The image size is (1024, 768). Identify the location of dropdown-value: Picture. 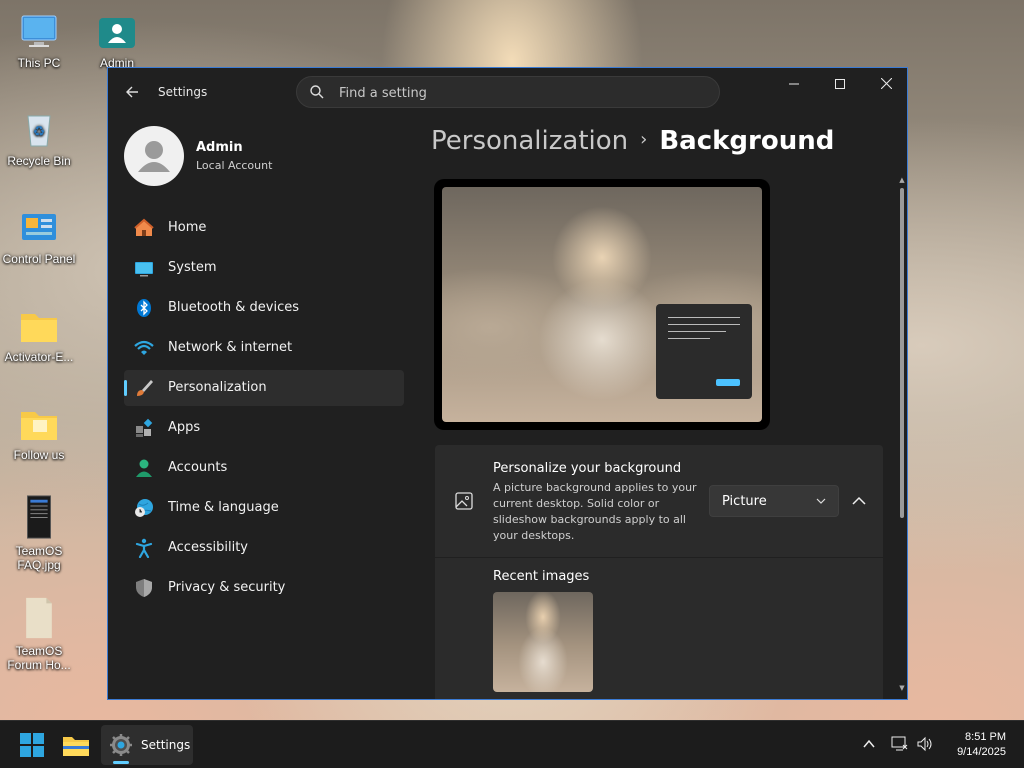
(744, 501).